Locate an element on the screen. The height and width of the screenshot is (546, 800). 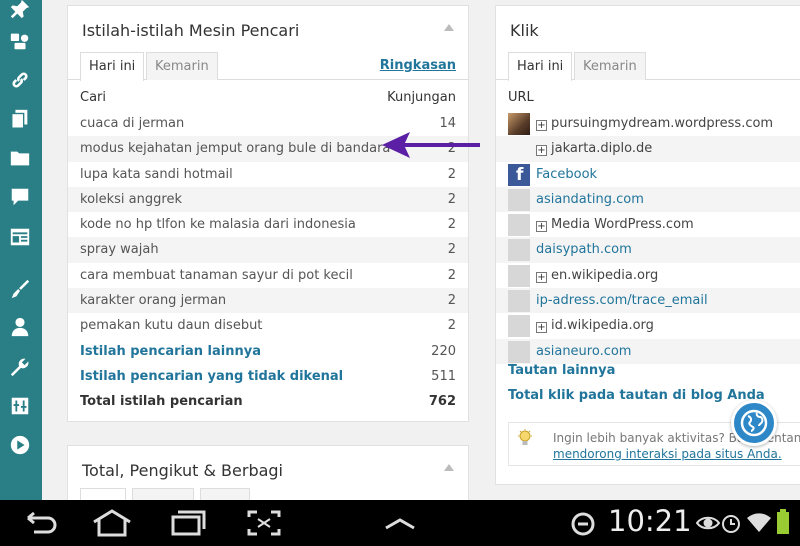
list-item: + en.wikipedia.org is located at coordinates (648, 275).